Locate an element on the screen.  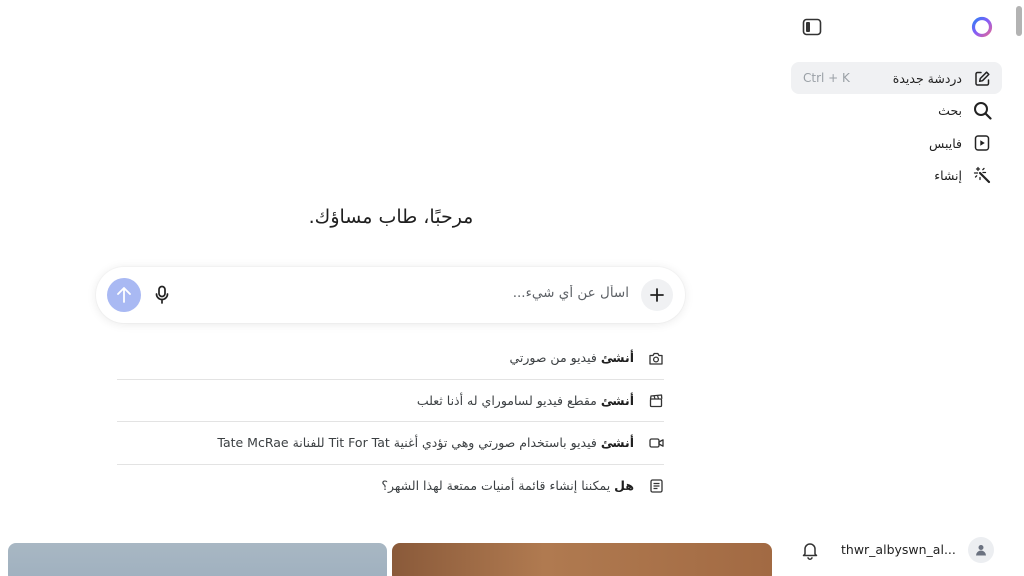
sidebar-item-new-chat: Ctrl + K دردشة جديدة is located at coordinates (896, 78).